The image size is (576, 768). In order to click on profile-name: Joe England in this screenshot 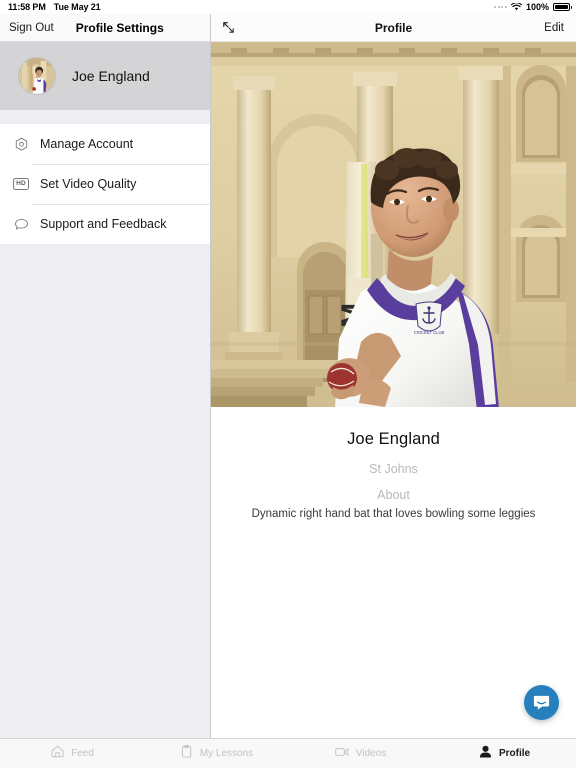, I will do `click(393, 439)`.